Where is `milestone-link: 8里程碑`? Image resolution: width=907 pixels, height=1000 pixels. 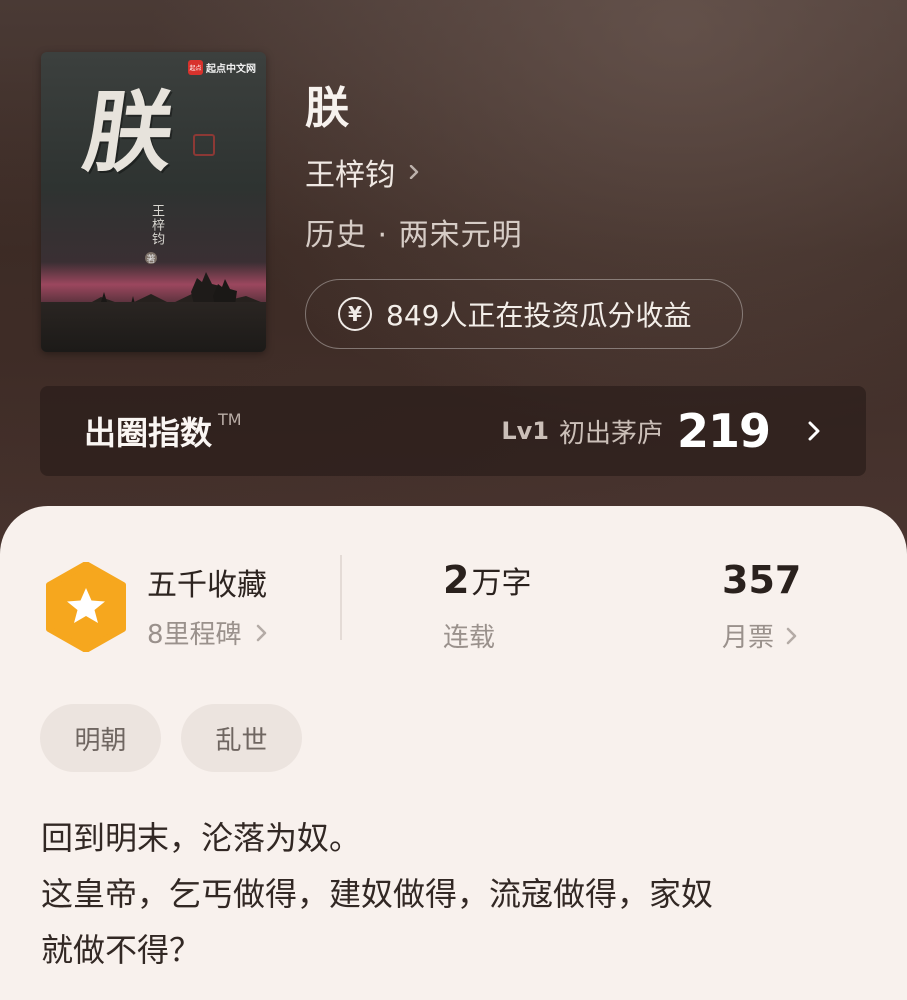 milestone-link: 8里程碑 is located at coordinates (207, 632).